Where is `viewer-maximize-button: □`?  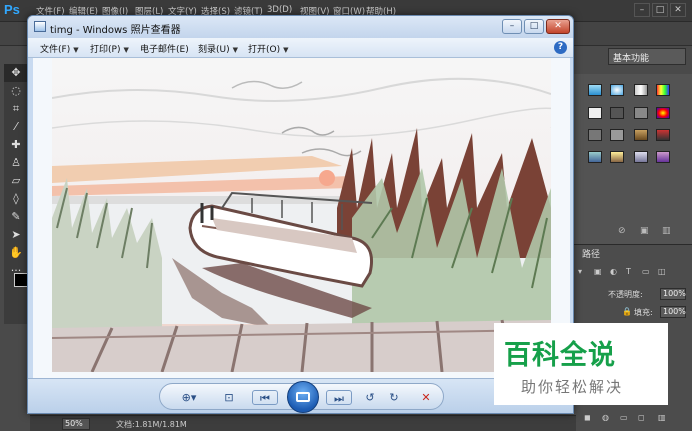 viewer-maximize-button: □ is located at coordinates (534, 26).